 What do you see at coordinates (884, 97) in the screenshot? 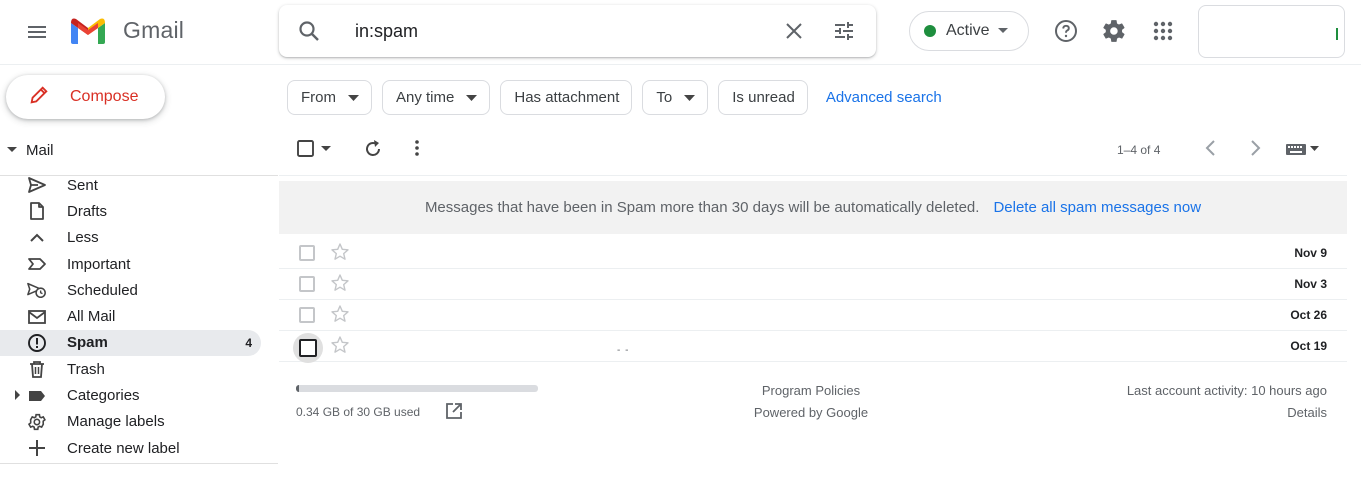
I see `advanced-search-link: Advanced search` at bounding box center [884, 97].